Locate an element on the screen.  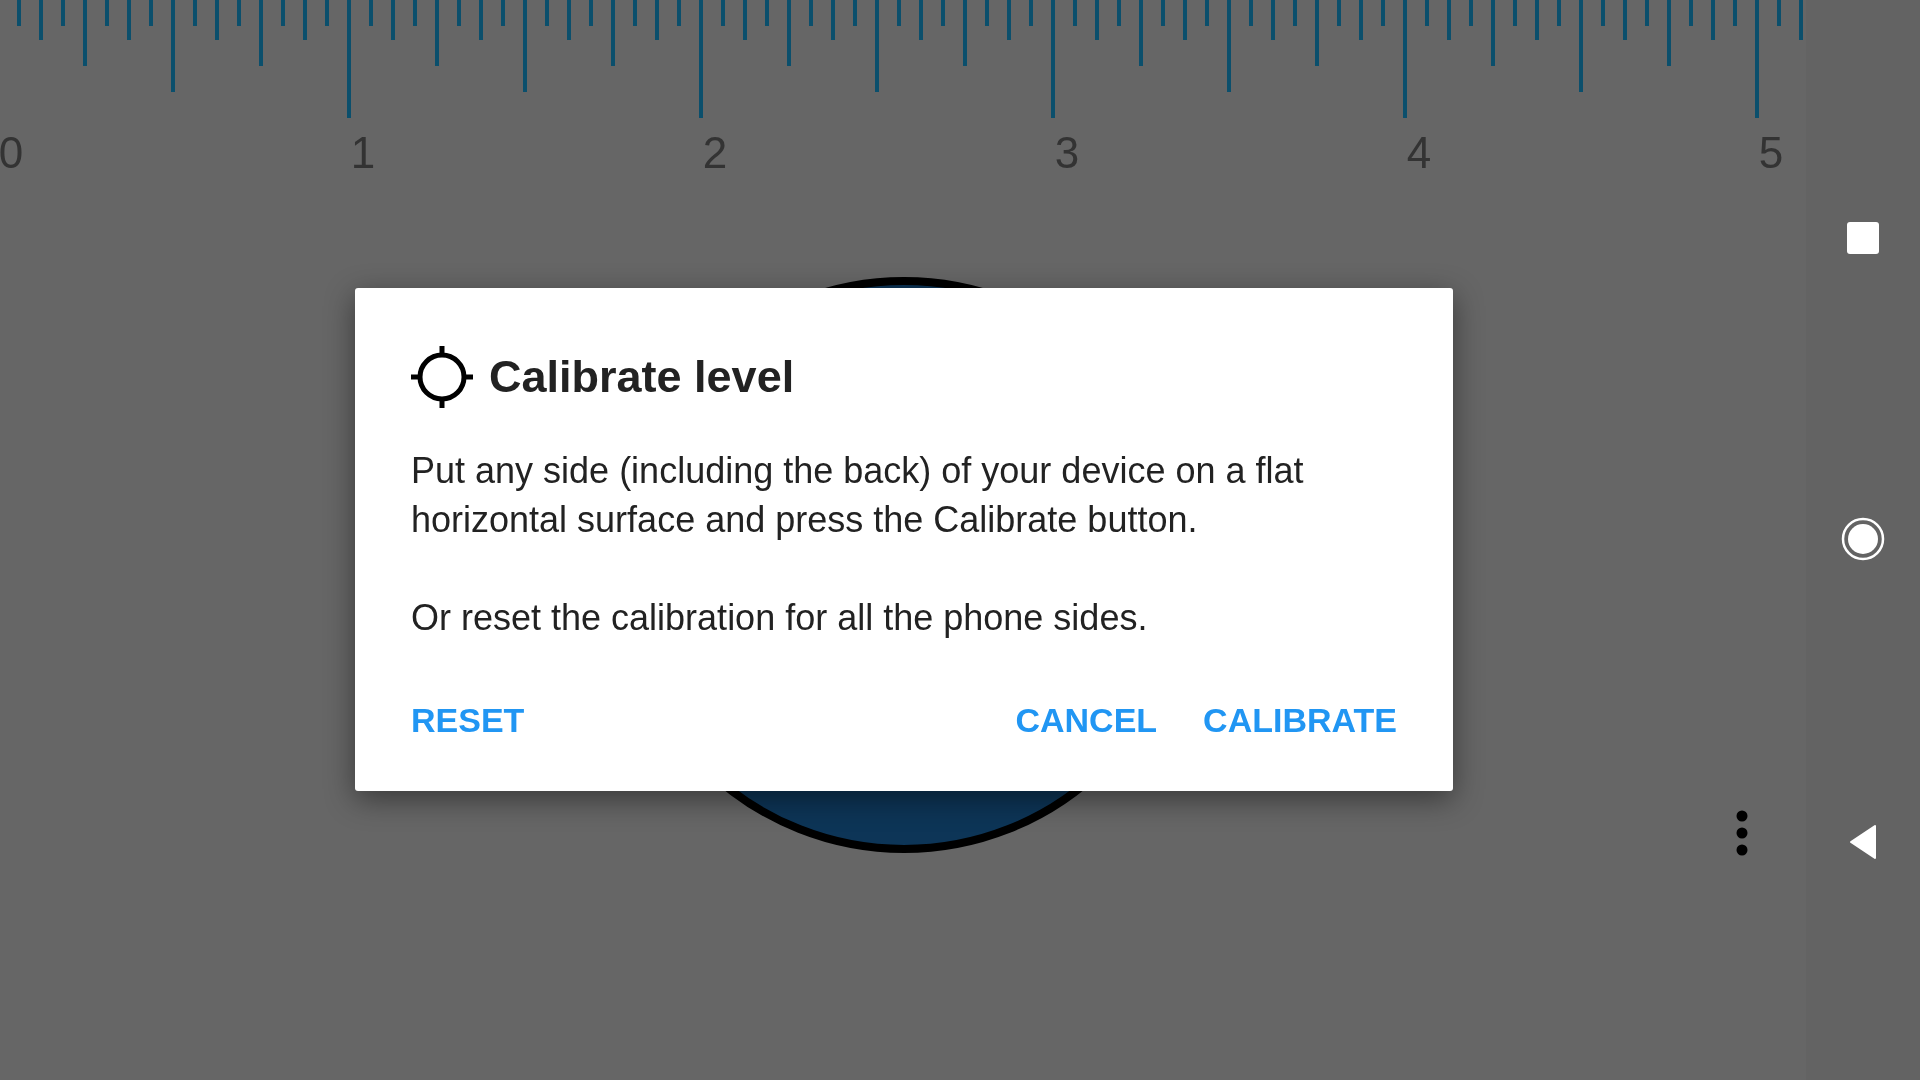
home-icon is located at coordinates (1863, 539).